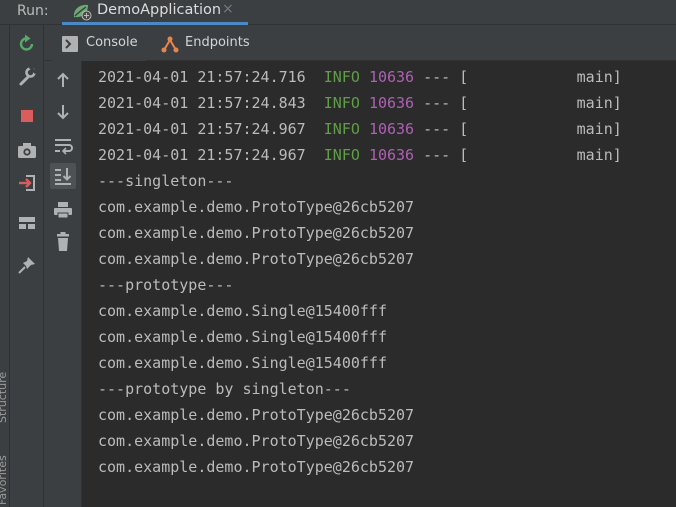 The height and width of the screenshot is (507, 676). Describe the element at coordinates (170, 46) in the screenshot. I see `endpoints-icon` at that location.